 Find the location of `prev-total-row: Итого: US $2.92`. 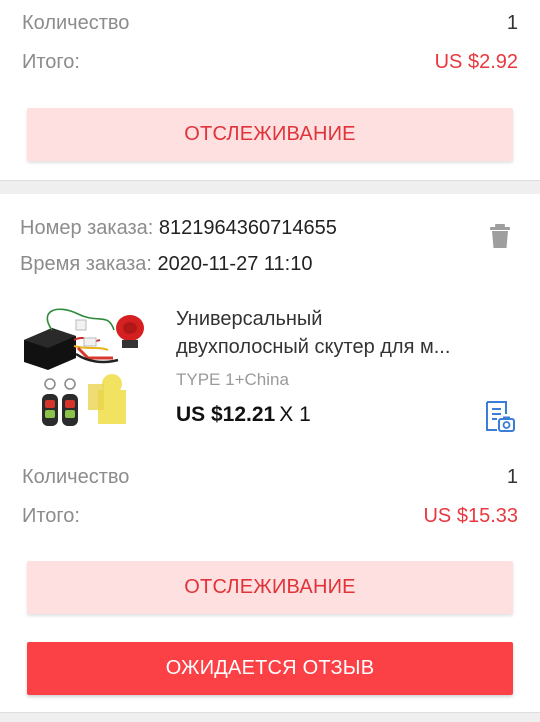

prev-total-row: Итого: US $2.92 is located at coordinates (270, 62).